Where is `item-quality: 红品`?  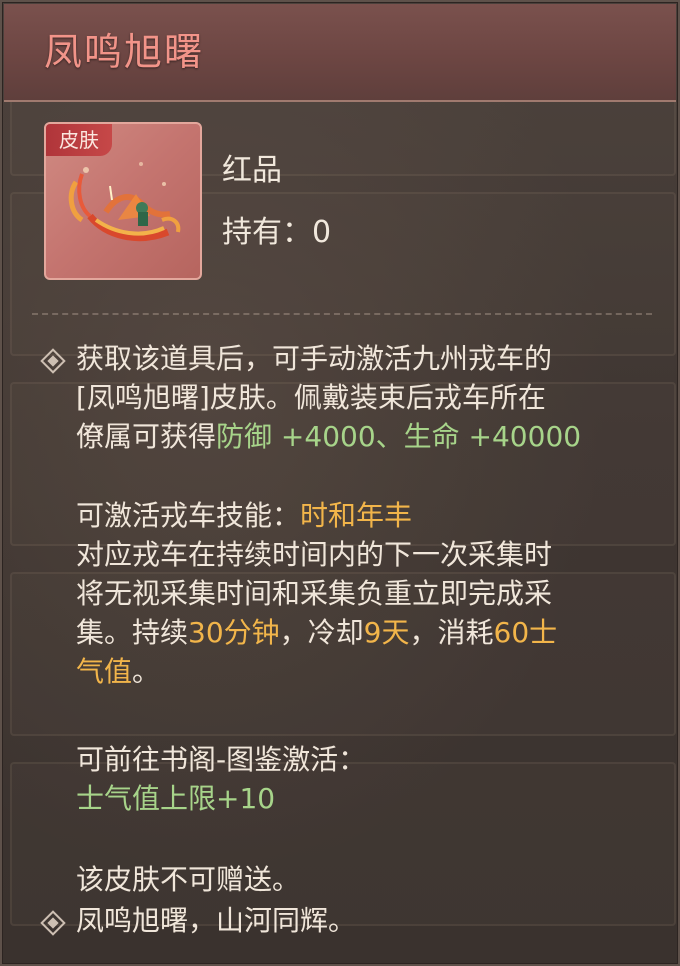 item-quality: 红品 is located at coordinates (252, 170).